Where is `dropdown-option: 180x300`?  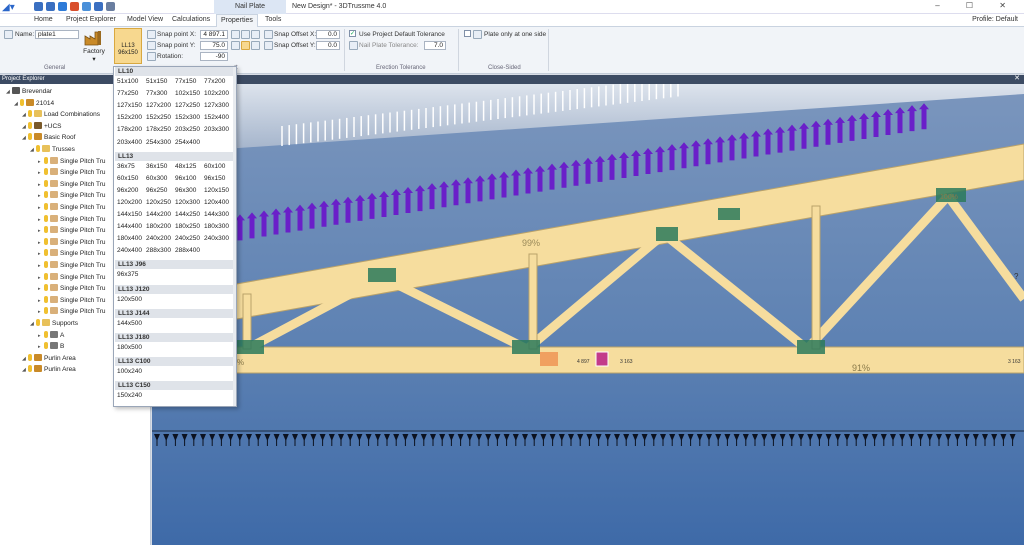 dropdown-option: 180x300 is located at coordinates (216, 226).